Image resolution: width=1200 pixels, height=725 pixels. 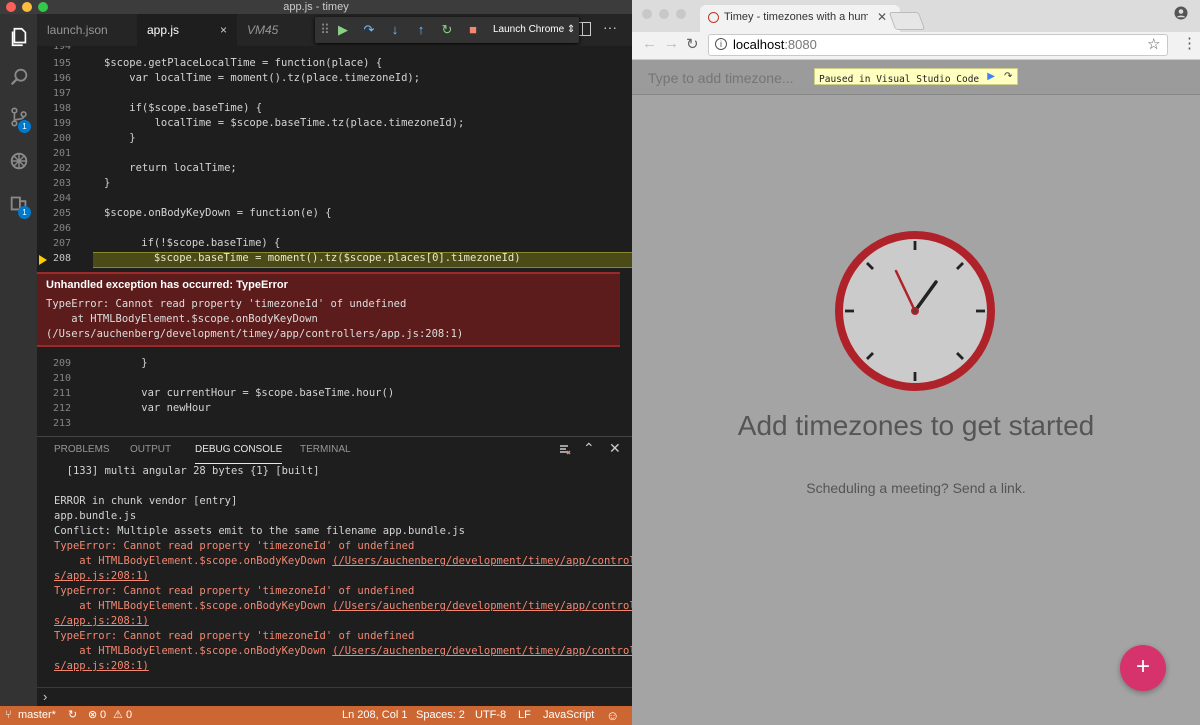 I want to click on branch-status: master*, so click(x=37, y=715).